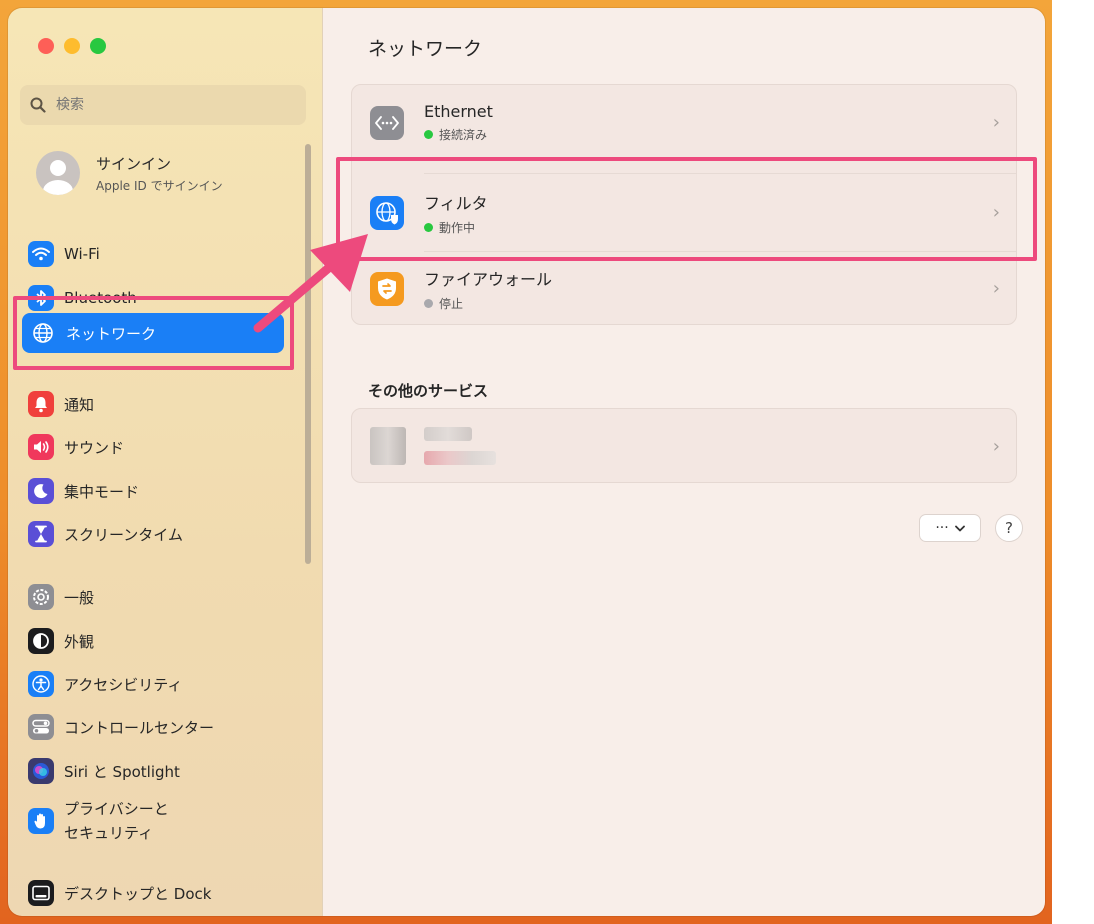 The image size is (1094, 924). What do you see at coordinates (959, 528) in the screenshot?
I see `chevron-down-icon` at bounding box center [959, 528].